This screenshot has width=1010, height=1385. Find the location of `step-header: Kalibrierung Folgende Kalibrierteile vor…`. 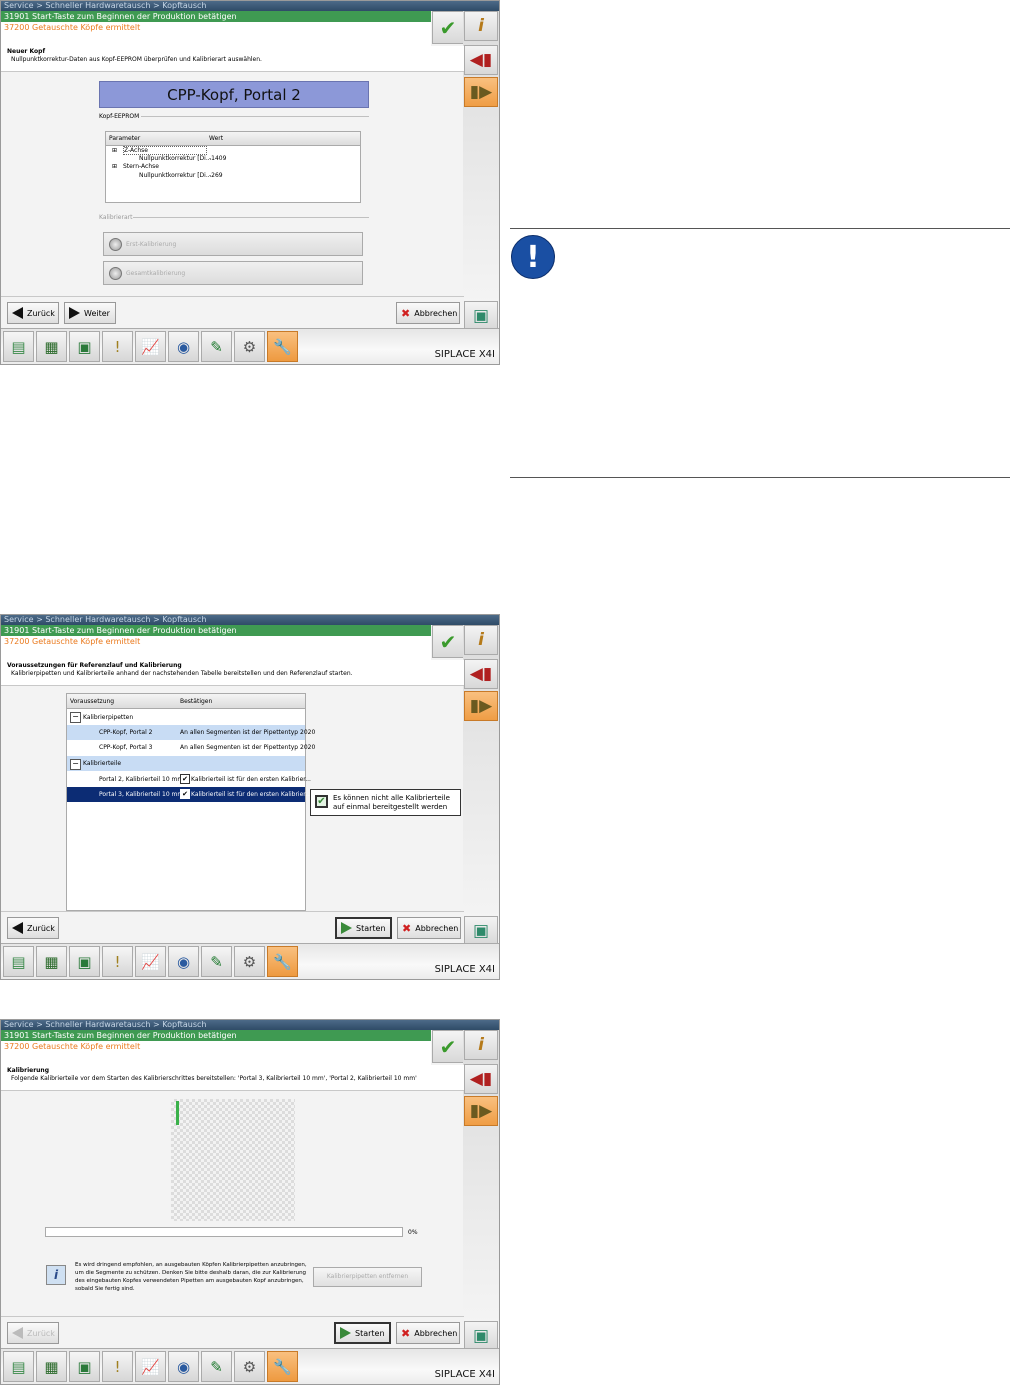

step-header: Kalibrierung Folgende Kalibrierteile vor… is located at coordinates (232, 1078).